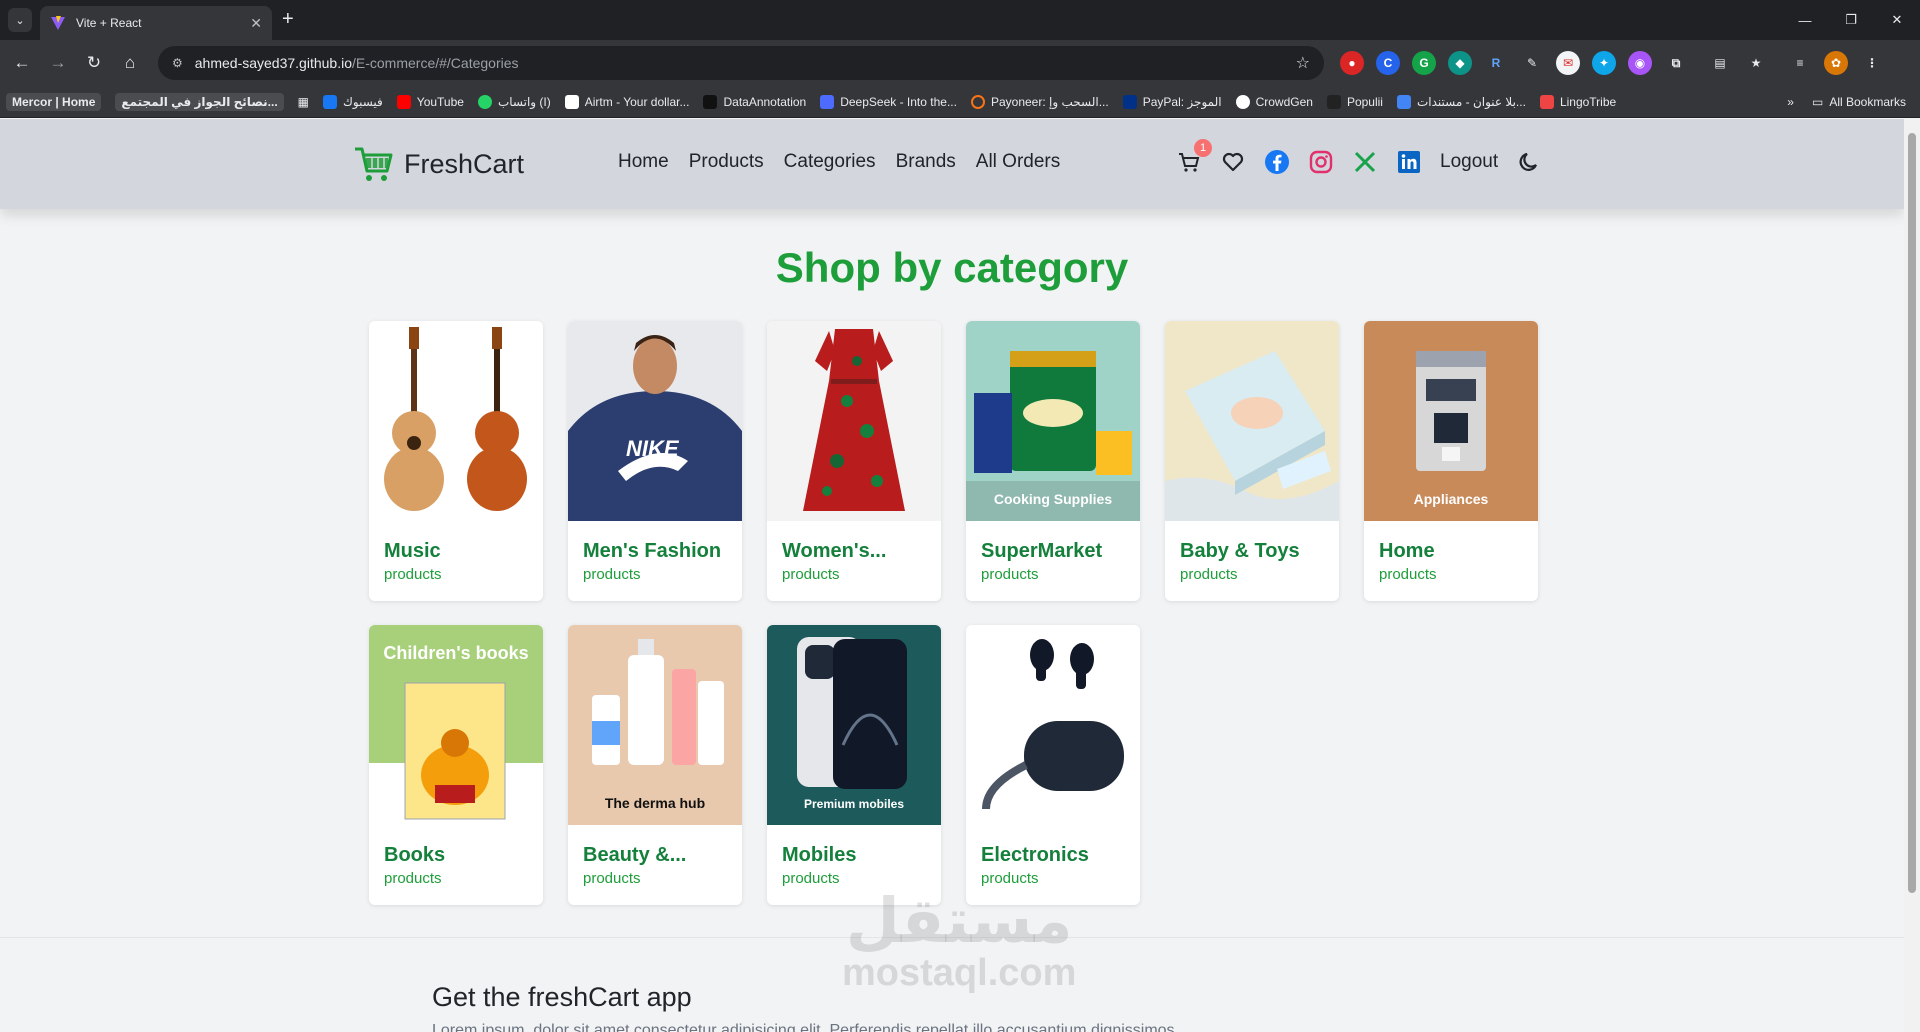 This screenshot has height=1032, width=1920. I want to click on puzzle-icon: ⧉, so click(1676, 63).